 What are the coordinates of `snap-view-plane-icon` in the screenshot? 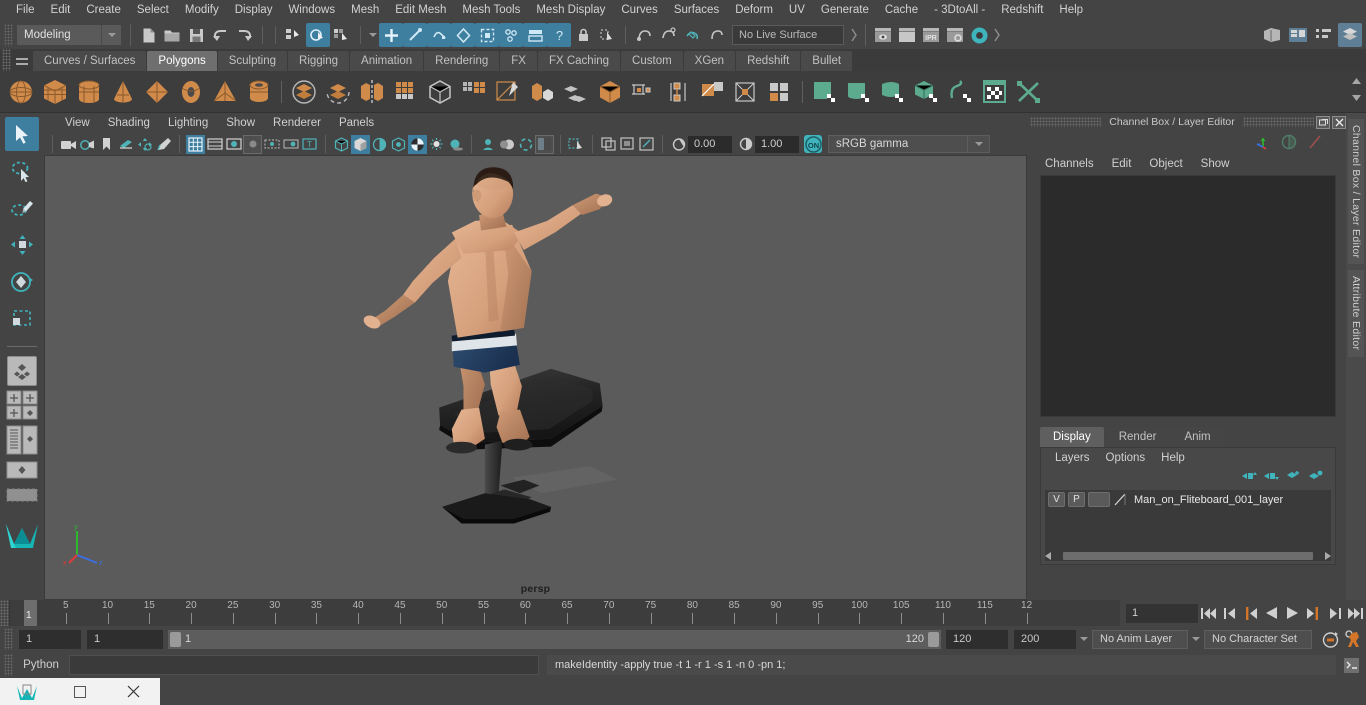 It's located at (487, 35).